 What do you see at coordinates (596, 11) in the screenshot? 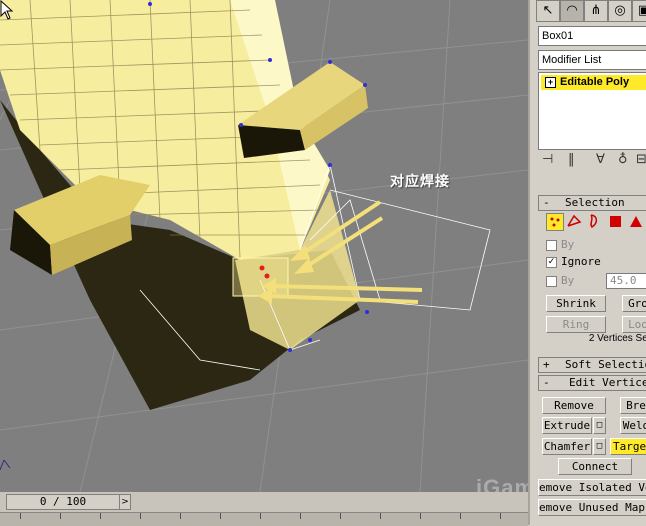
I see `hierarchy-tab-icon: ⋔` at bounding box center [596, 11].